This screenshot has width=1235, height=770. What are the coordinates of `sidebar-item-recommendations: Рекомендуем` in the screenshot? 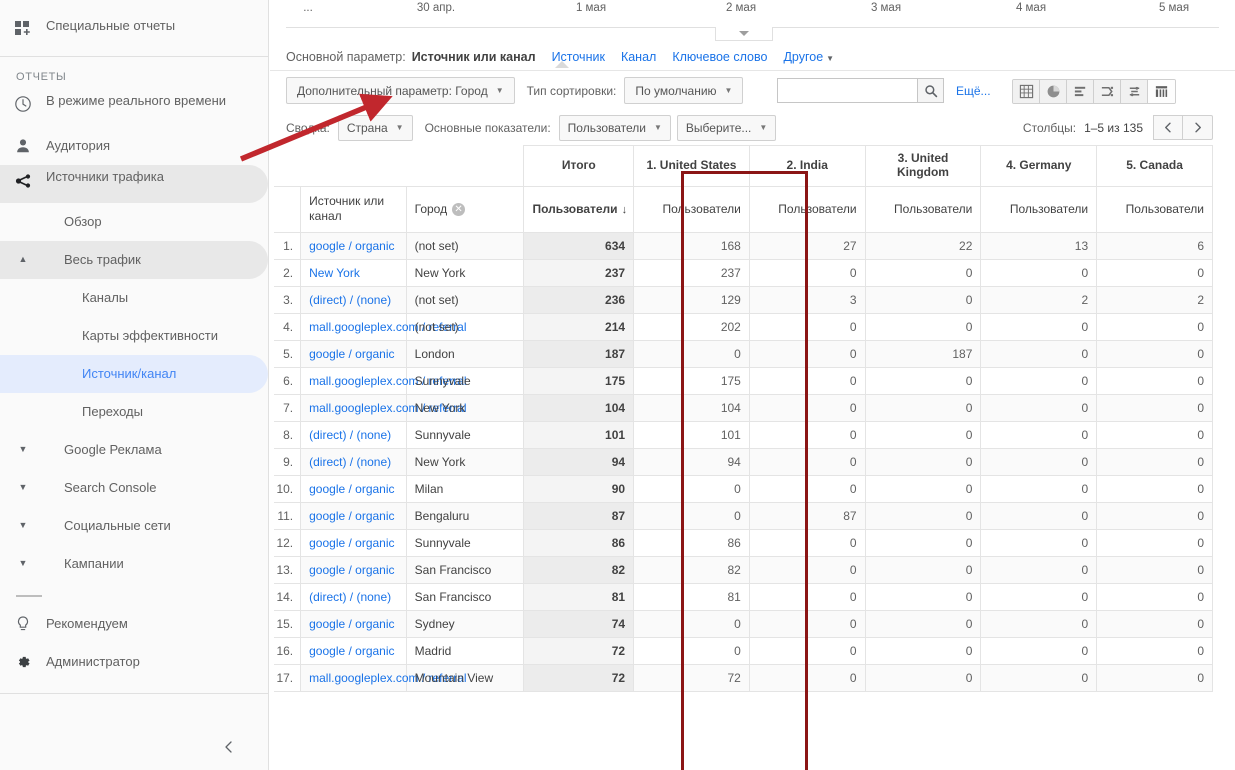 It's located at (134, 624).